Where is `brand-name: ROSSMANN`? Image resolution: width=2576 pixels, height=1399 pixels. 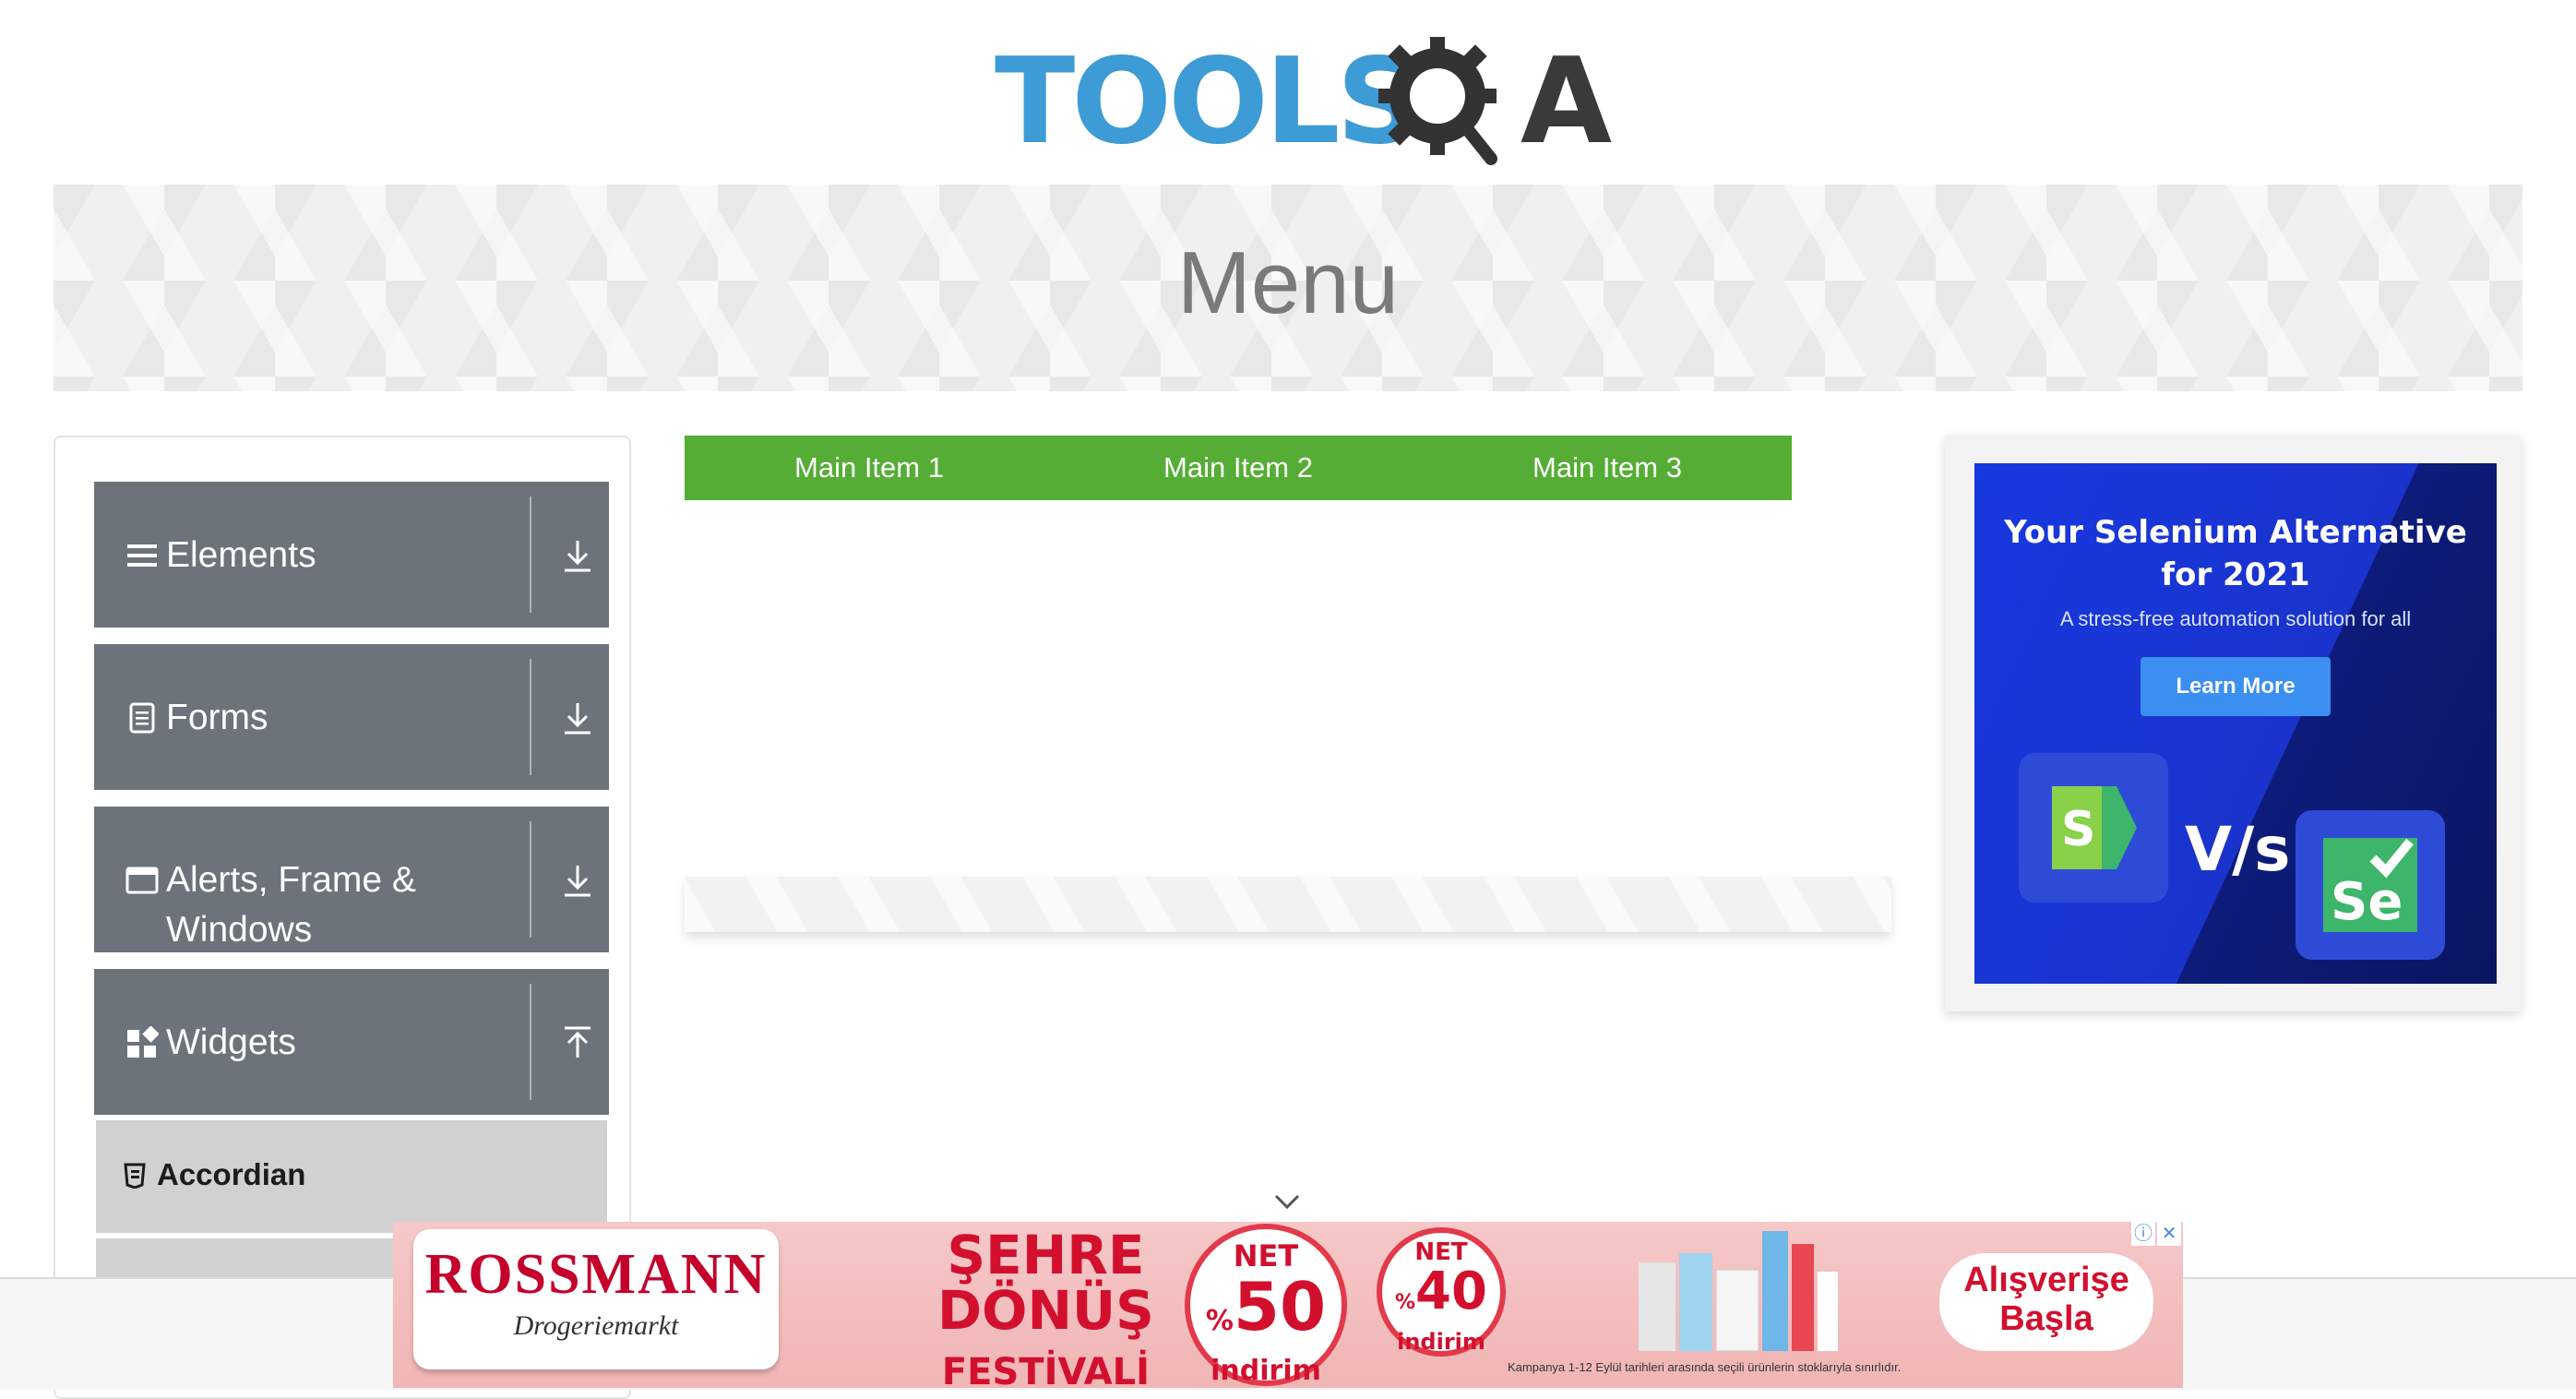 brand-name: ROSSMANN is located at coordinates (596, 1274).